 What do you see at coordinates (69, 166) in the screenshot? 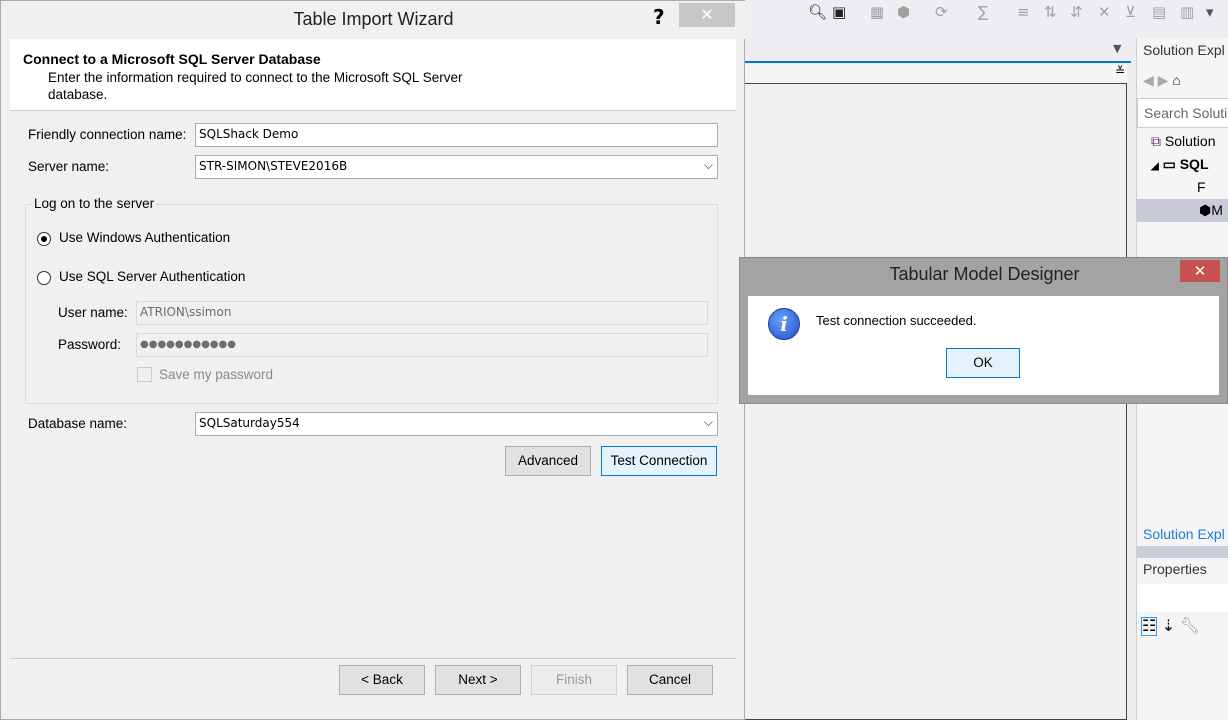
I see `server-name-label: Server name:` at bounding box center [69, 166].